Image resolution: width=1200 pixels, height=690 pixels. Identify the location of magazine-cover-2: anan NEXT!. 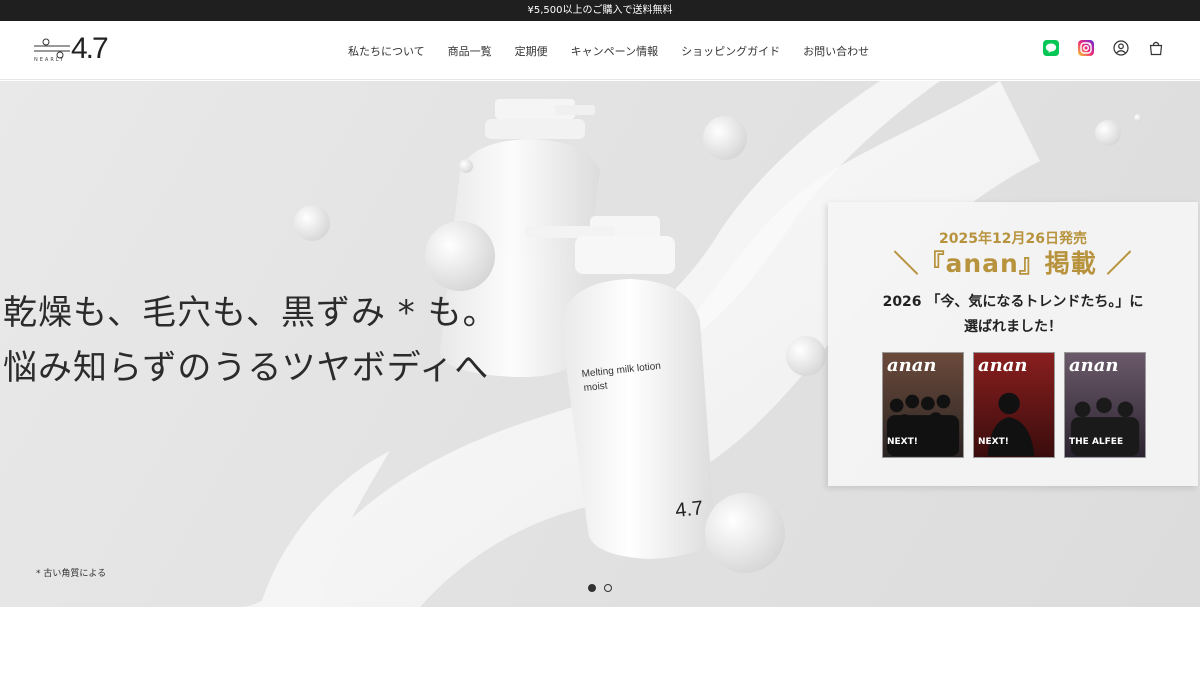
(1014, 405).